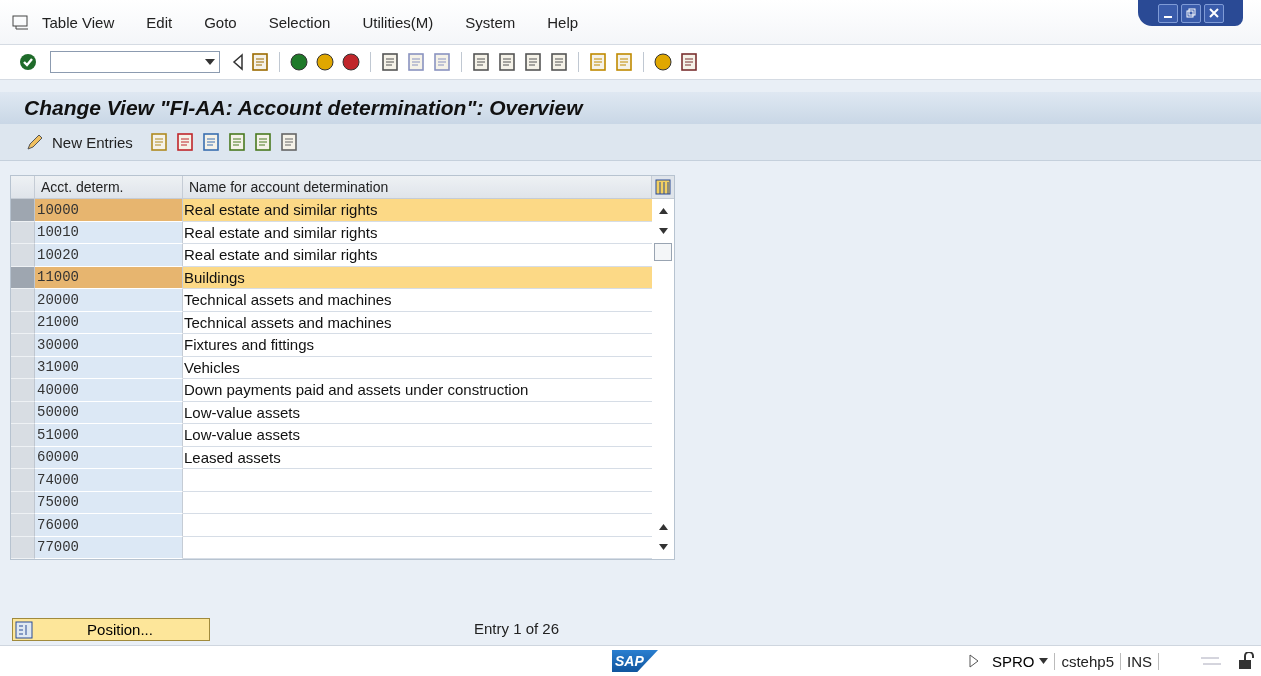  Describe the element at coordinates (109, 322) in the screenshot. I see `table-cell: 21000` at that location.